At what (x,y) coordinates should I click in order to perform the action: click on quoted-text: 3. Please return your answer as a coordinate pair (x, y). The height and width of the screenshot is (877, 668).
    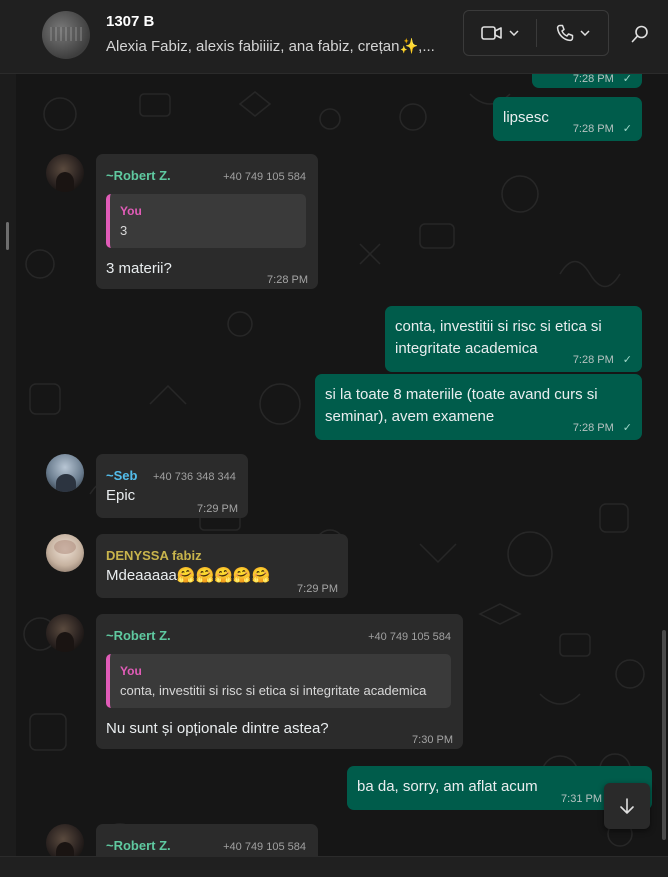
    Looking at the image, I should click on (124, 230).